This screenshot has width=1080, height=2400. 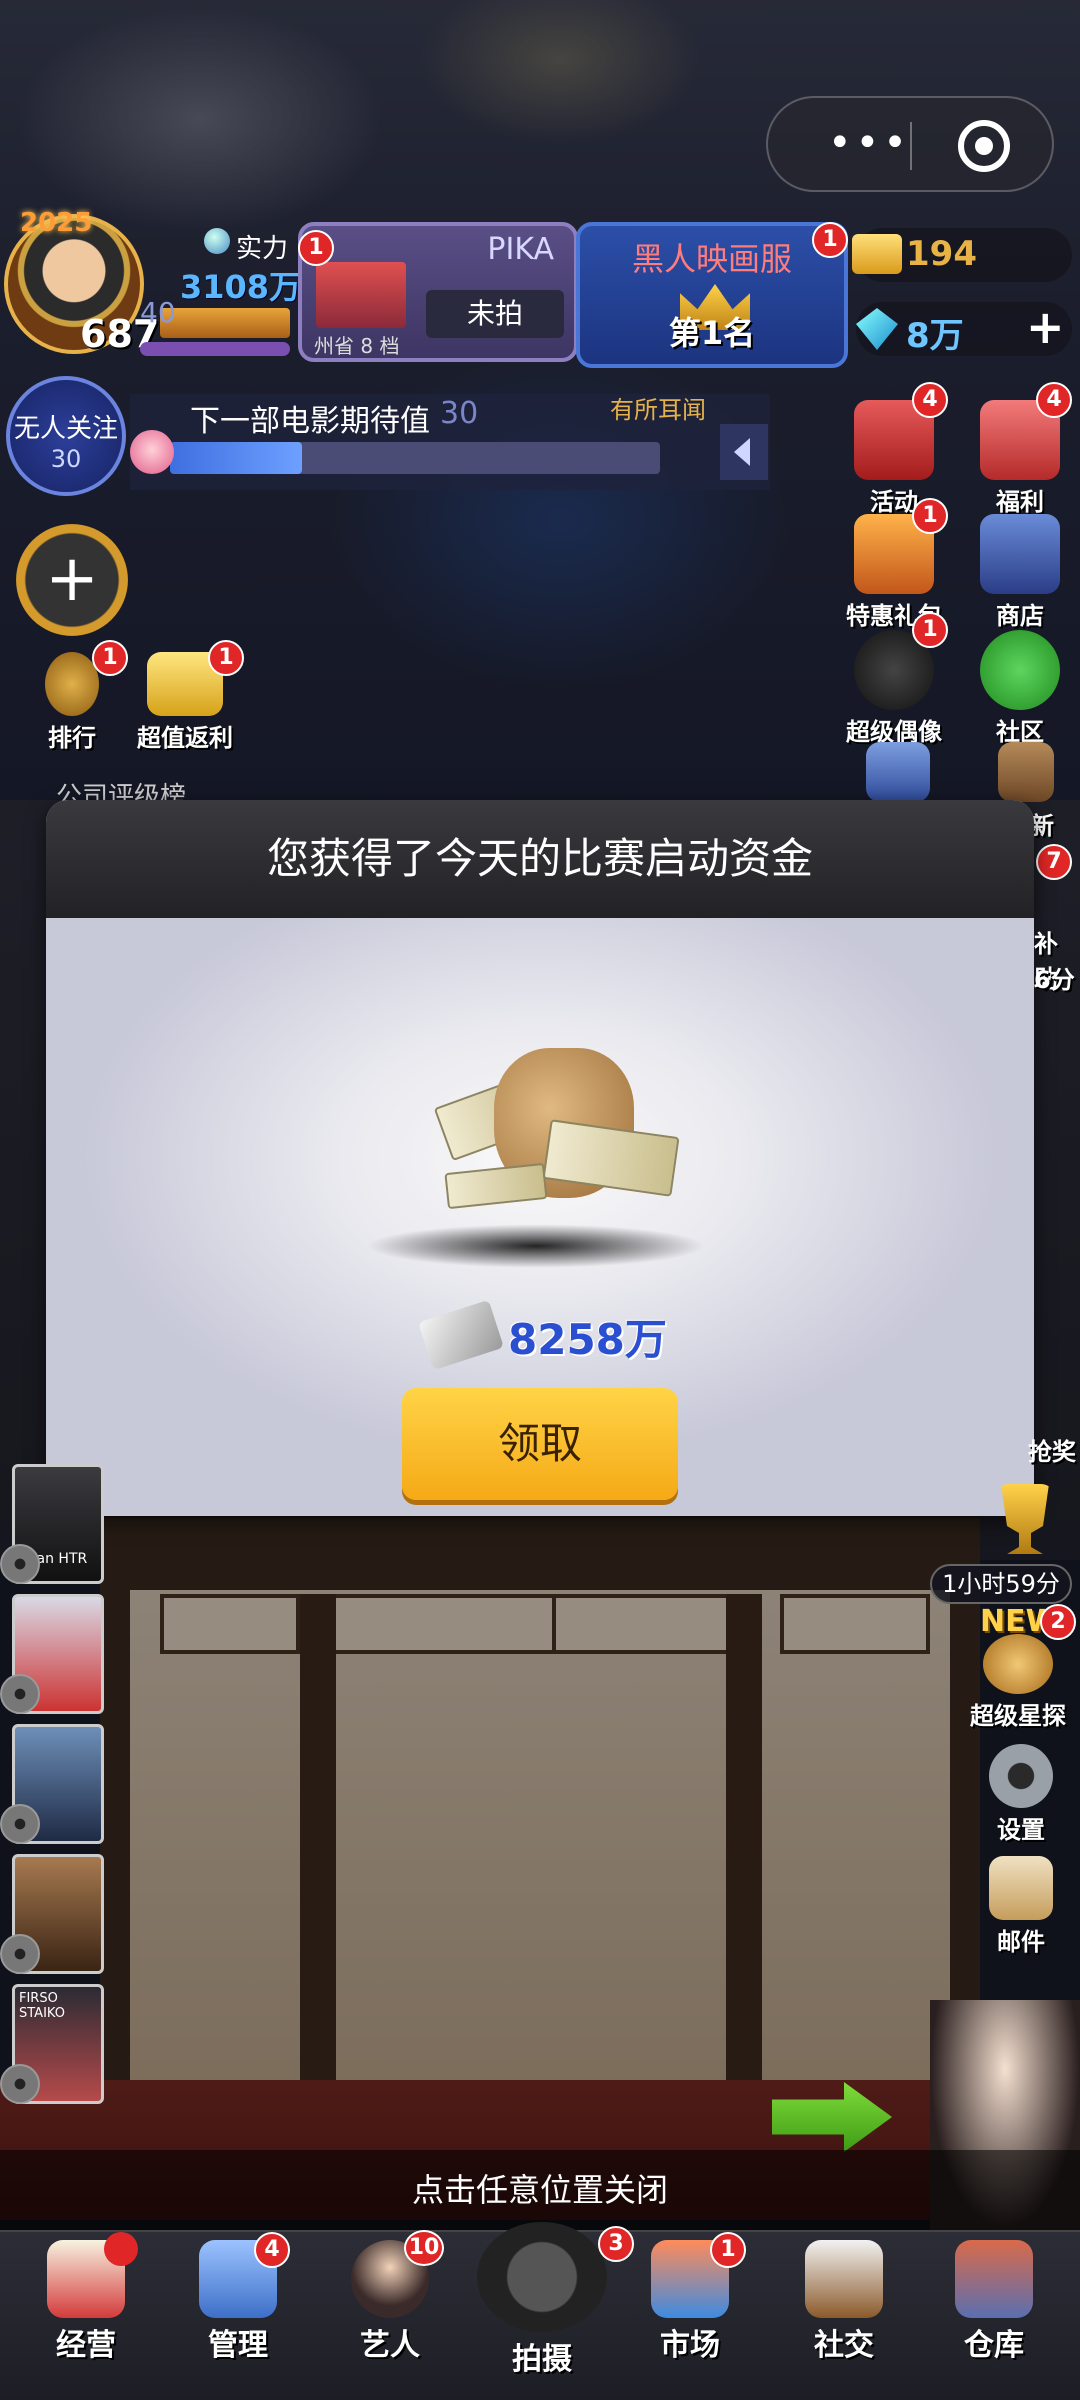 I want to click on close-hint: 点击任意位置关闭, so click(x=540, y=2190).